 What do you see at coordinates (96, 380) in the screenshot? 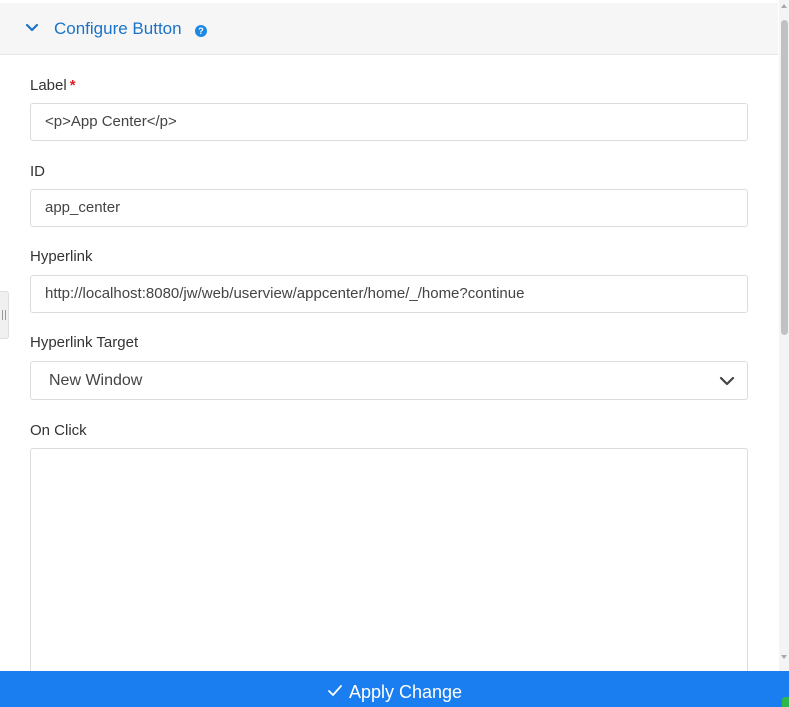
I see `hyperlink-target-selected: New Window` at bounding box center [96, 380].